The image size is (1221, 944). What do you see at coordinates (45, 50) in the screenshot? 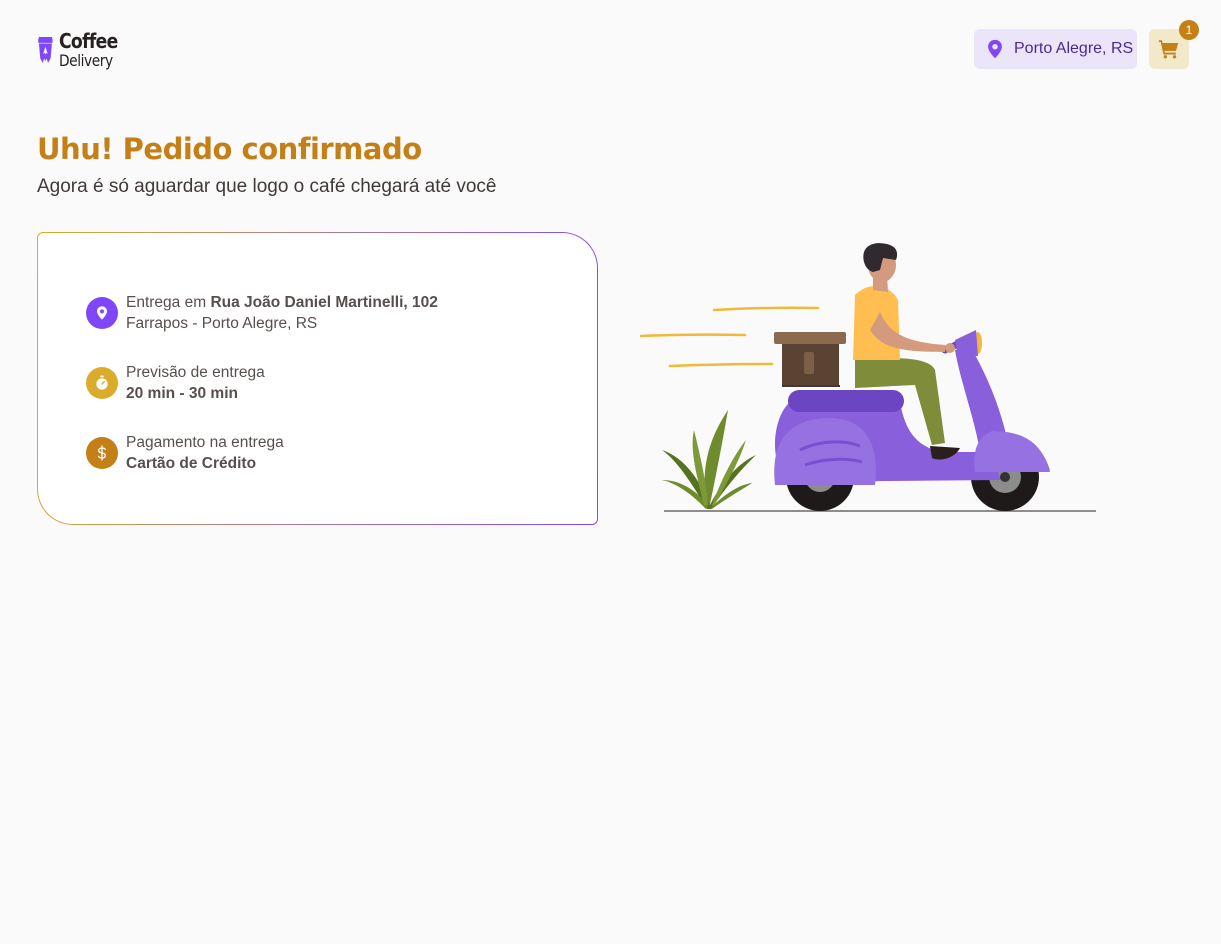
I see `coffee-cup-logo-icon` at bounding box center [45, 50].